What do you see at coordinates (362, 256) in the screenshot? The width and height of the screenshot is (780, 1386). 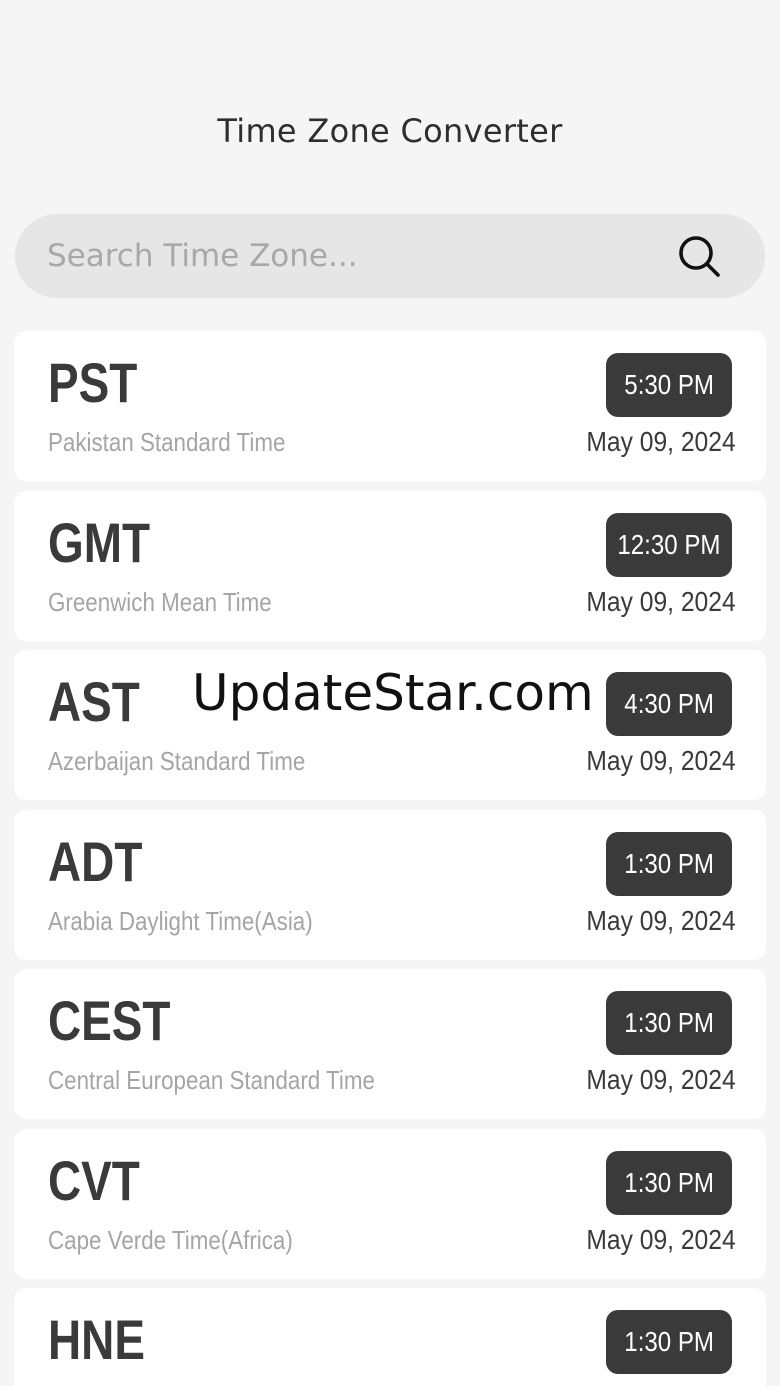 I see `search-input` at bounding box center [362, 256].